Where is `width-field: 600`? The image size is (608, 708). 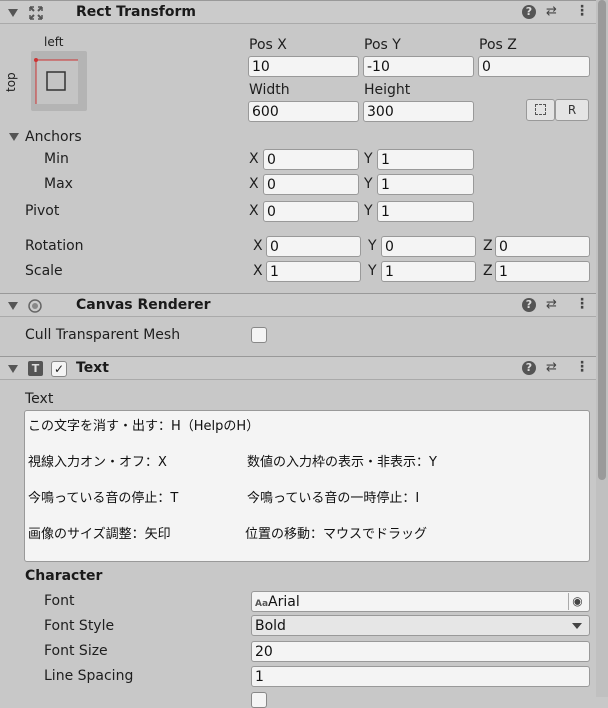 width-field: 600 is located at coordinates (303, 111).